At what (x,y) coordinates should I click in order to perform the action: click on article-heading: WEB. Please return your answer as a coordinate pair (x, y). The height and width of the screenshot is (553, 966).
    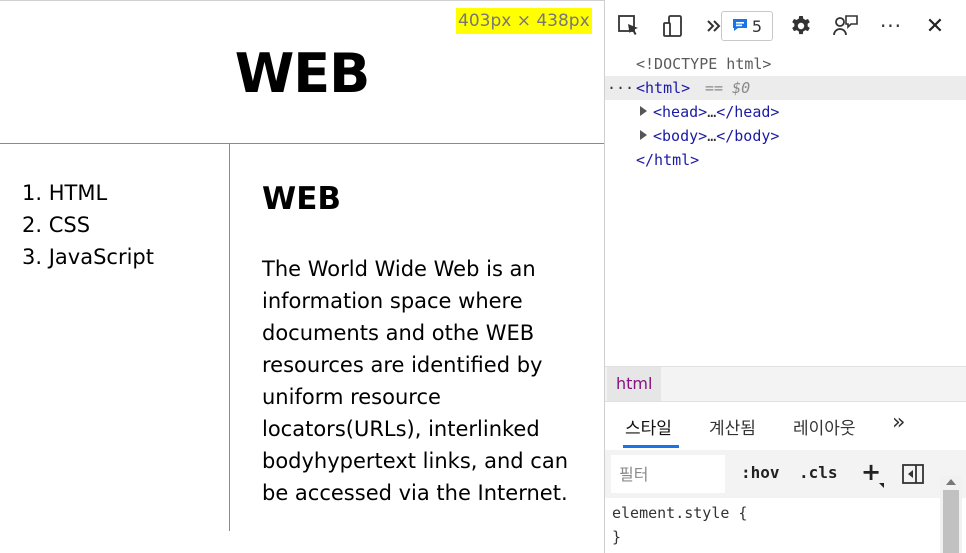
    Looking at the image, I should click on (301, 199).